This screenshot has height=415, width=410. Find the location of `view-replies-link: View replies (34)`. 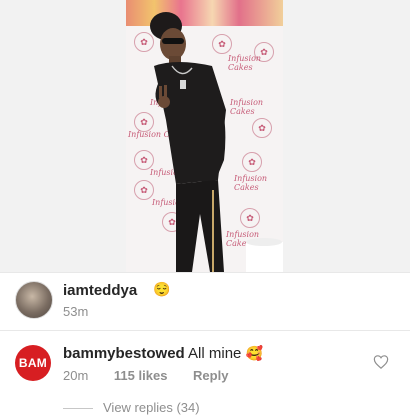

view-replies-link: View replies (34) is located at coordinates (131, 407).